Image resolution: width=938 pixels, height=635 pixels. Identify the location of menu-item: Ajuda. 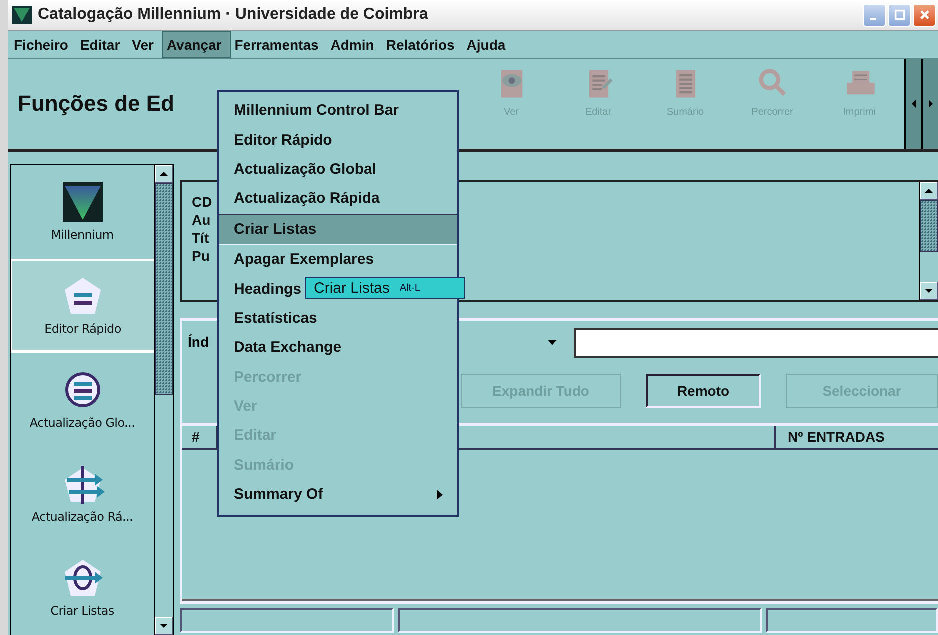
(488, 44).